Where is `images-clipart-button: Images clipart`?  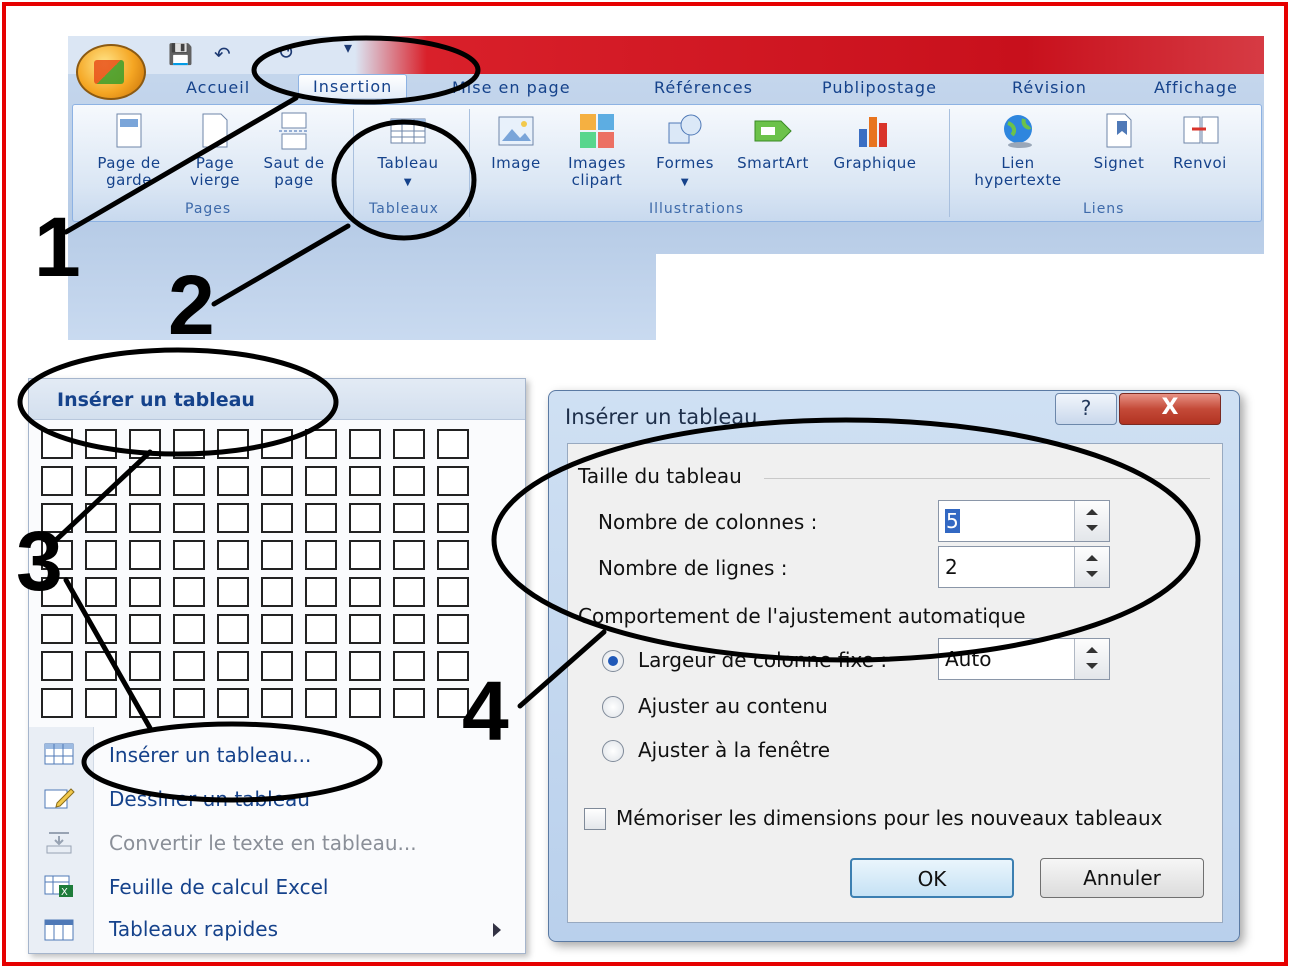 images-clipart-button: Images clipart is located at coordinates (597, 150).